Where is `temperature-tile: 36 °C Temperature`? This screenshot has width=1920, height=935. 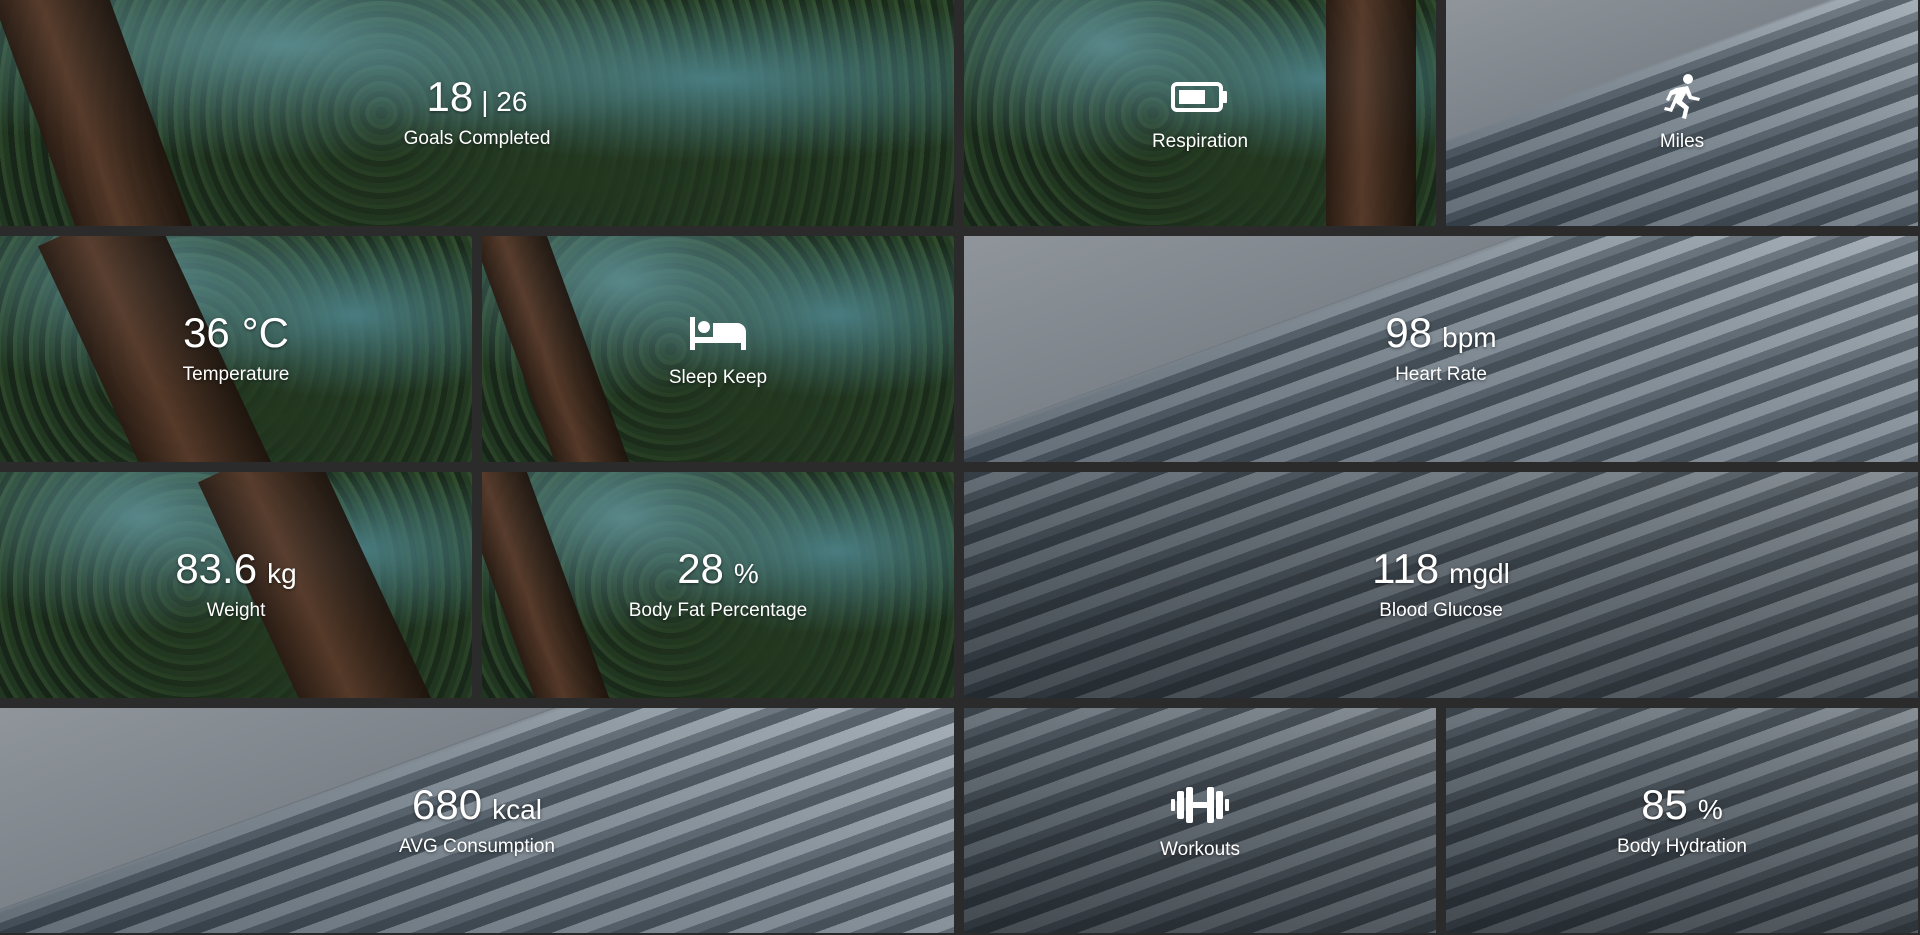 temperature-tile: 36 °C Temperature is located at coordinates (236, 349).